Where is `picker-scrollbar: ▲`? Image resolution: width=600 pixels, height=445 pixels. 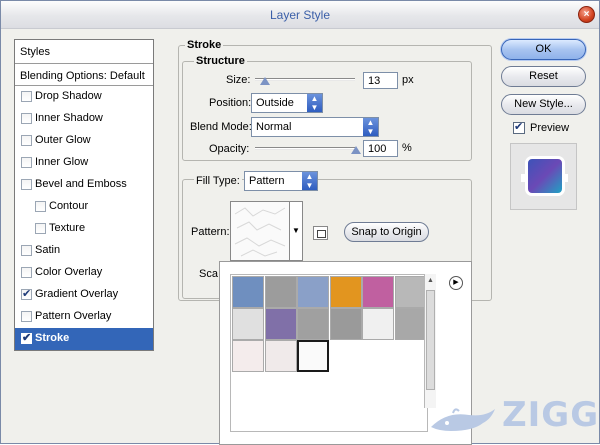 picker-scrollbar: ▲ is located at coordinates (430, 341).